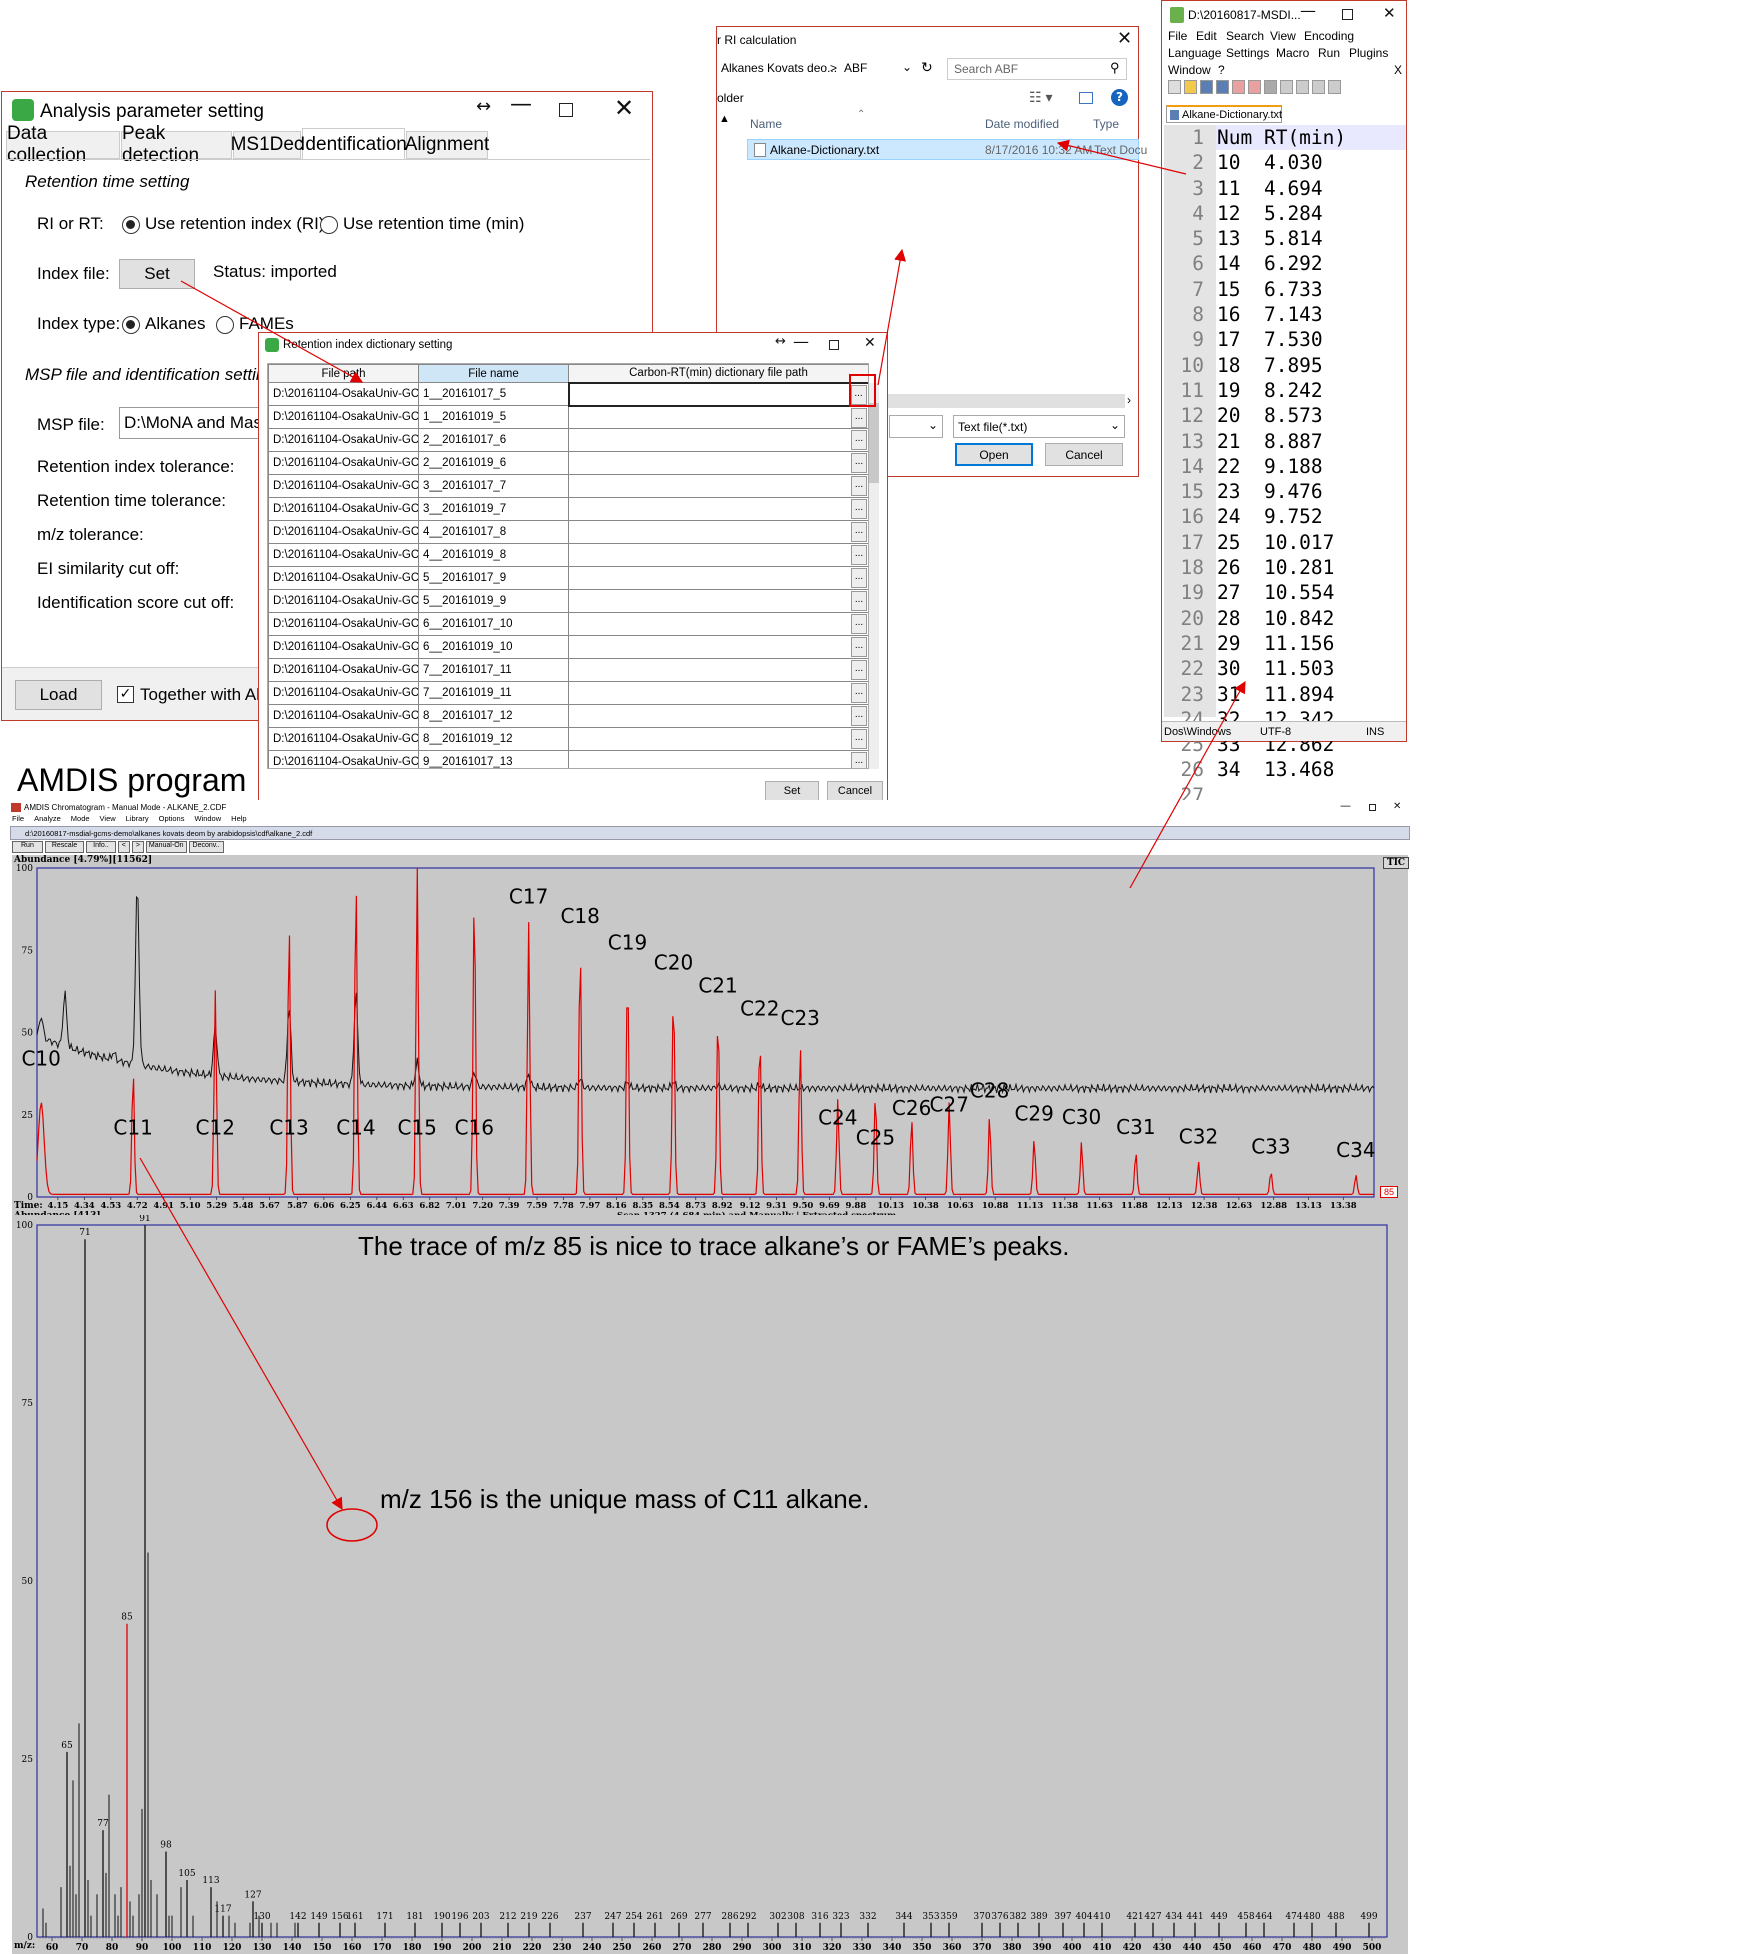 The height and width of the screenshot is (1954, 1757). What do you see at coordinates (125, 694) in the screenshot?
I see `together-checkbox: ✓` at bounding box center [125, 694].